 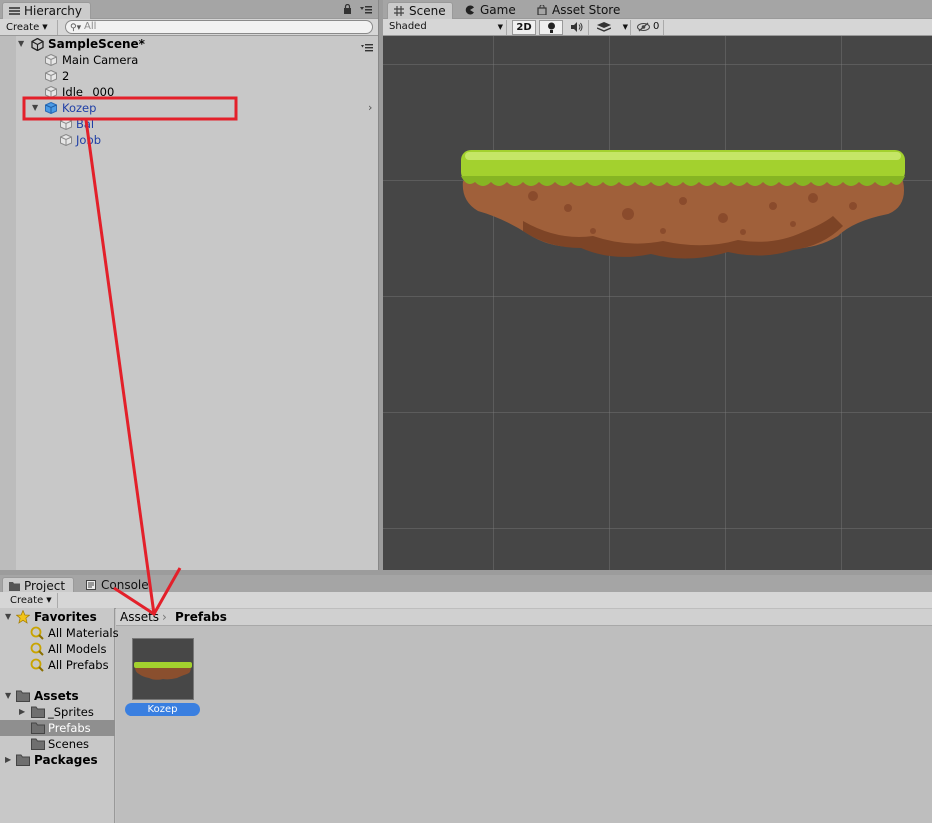 What do you see at coordinates (125, 585) in the screenshot?
I see `tab-console-label: Console` at bounding box center [125, 585].